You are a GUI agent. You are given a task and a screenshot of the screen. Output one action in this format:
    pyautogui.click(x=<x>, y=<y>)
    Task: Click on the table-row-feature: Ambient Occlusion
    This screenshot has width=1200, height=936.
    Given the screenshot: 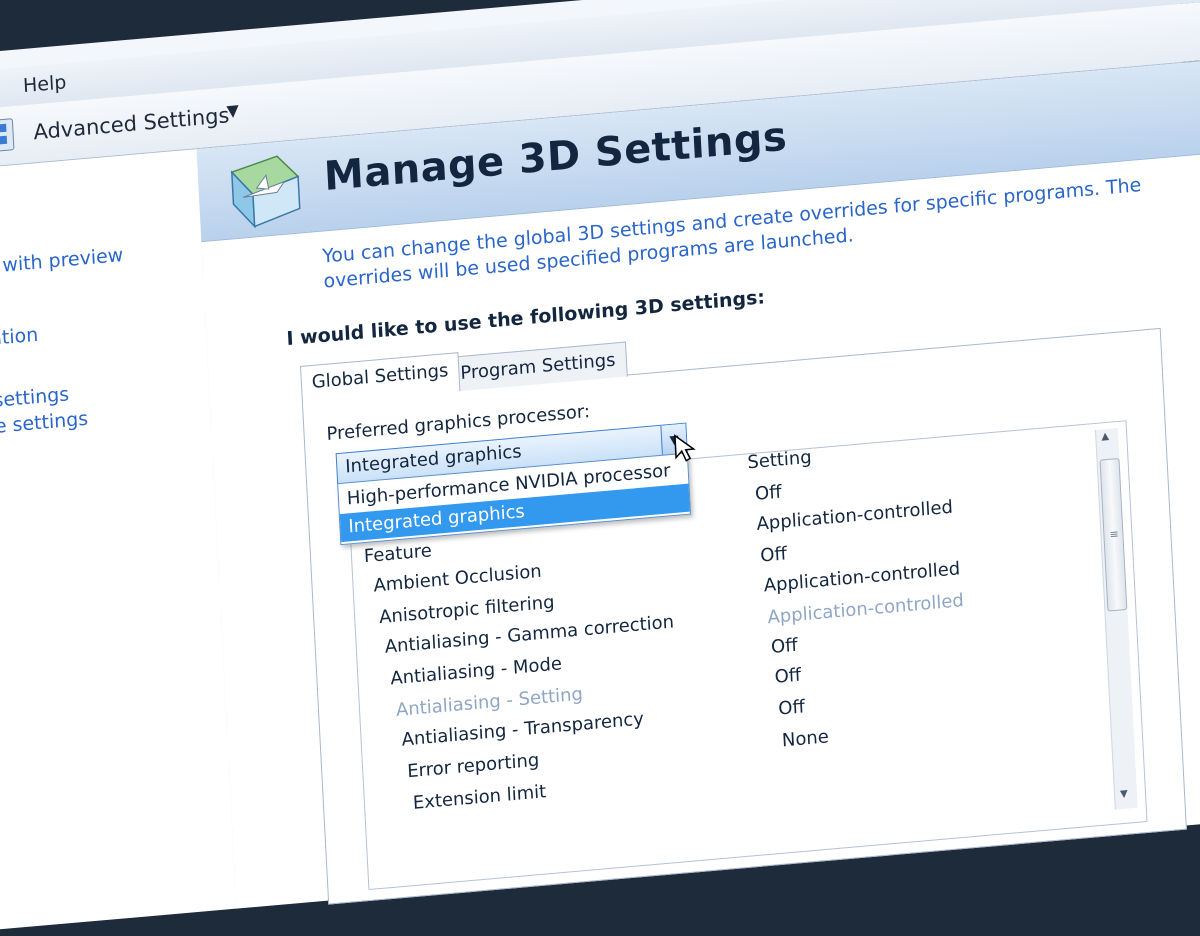 What is the action you would take?
    pyautogui.click(x=457, y=579)
    